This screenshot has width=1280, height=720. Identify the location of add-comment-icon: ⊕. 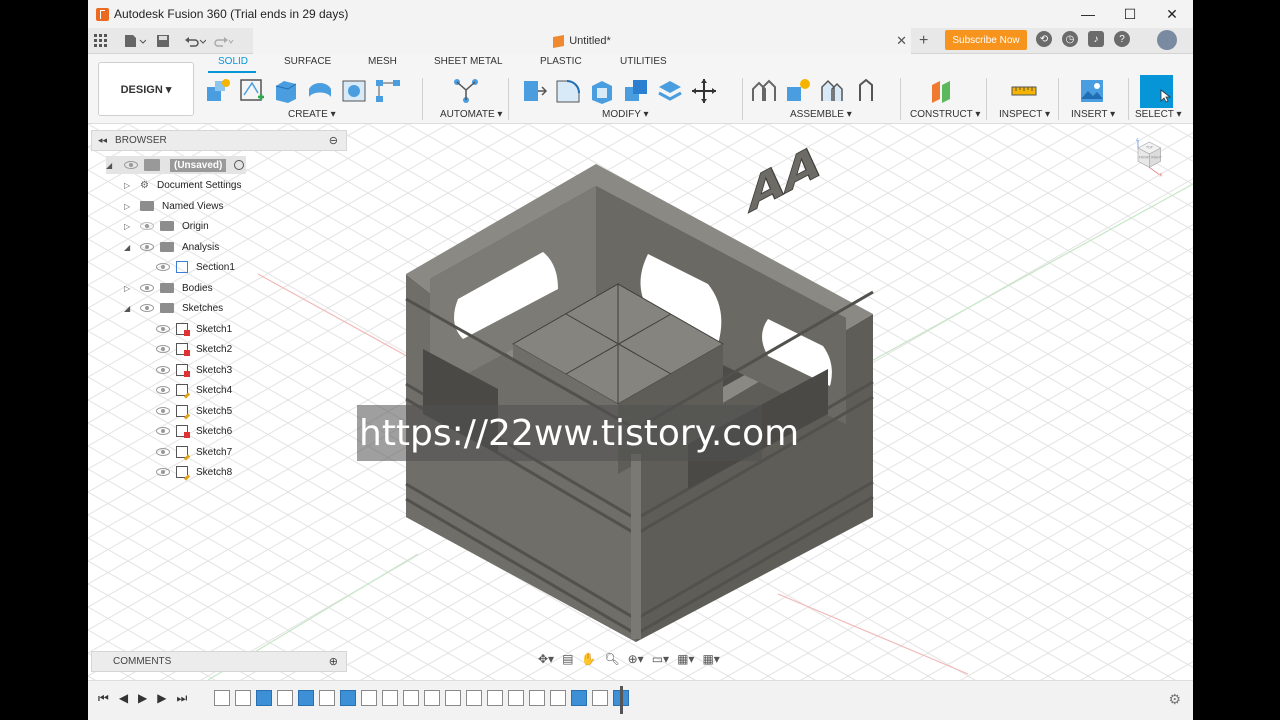
(333, 661).